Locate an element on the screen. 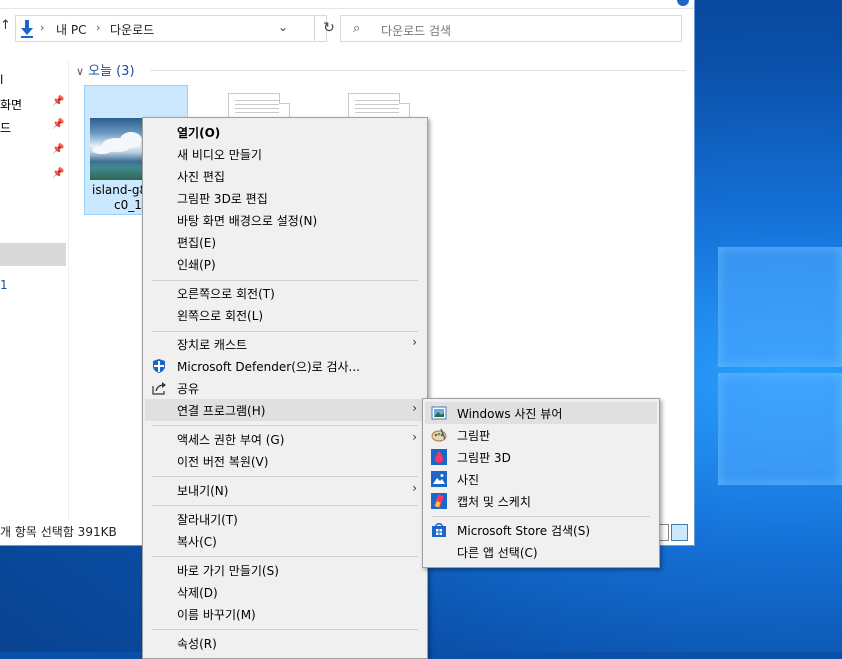 The height and width of the screenshot is (659, 842). breadcrumb-this-pc: 내 PC is located at coordinates (71, 29).